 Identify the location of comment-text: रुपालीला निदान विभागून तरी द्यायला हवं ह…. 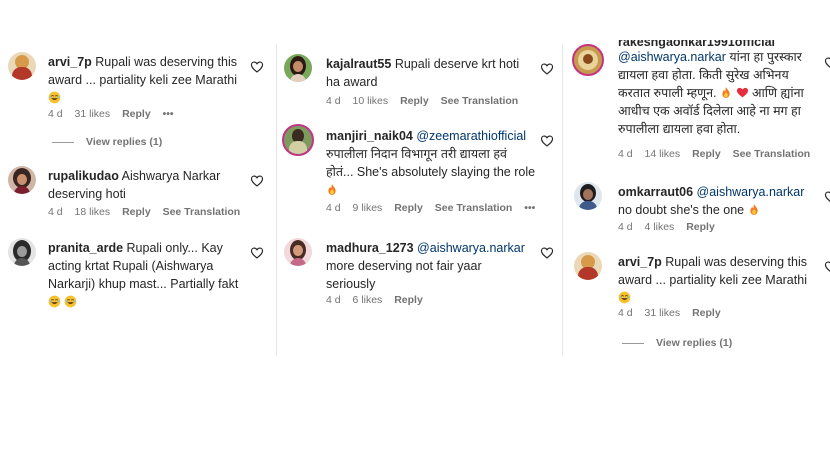
(431, 163).